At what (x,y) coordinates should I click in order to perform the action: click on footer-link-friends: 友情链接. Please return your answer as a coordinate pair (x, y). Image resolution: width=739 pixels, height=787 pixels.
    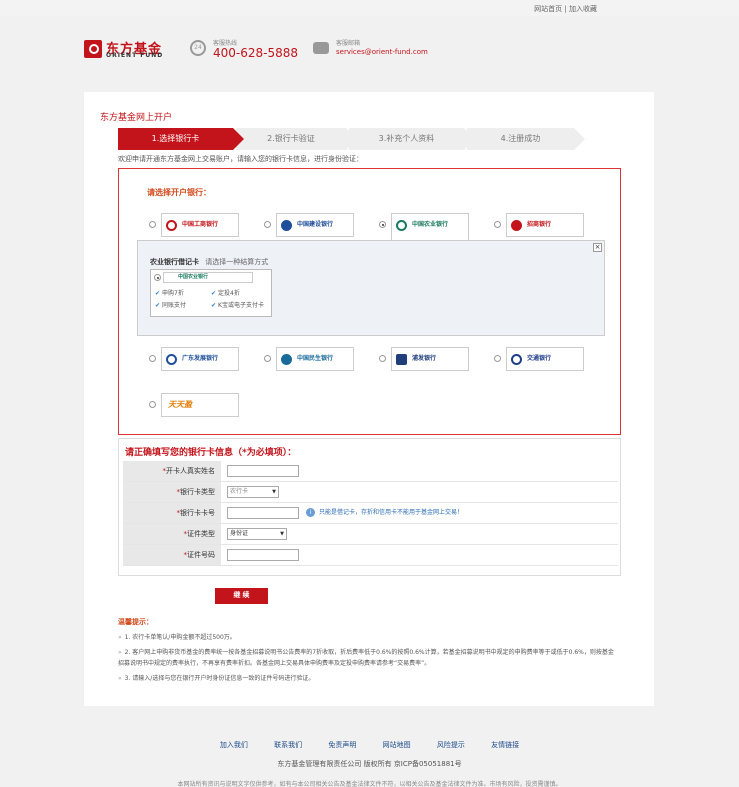
    Looking at the image, I should click on (505, 745).